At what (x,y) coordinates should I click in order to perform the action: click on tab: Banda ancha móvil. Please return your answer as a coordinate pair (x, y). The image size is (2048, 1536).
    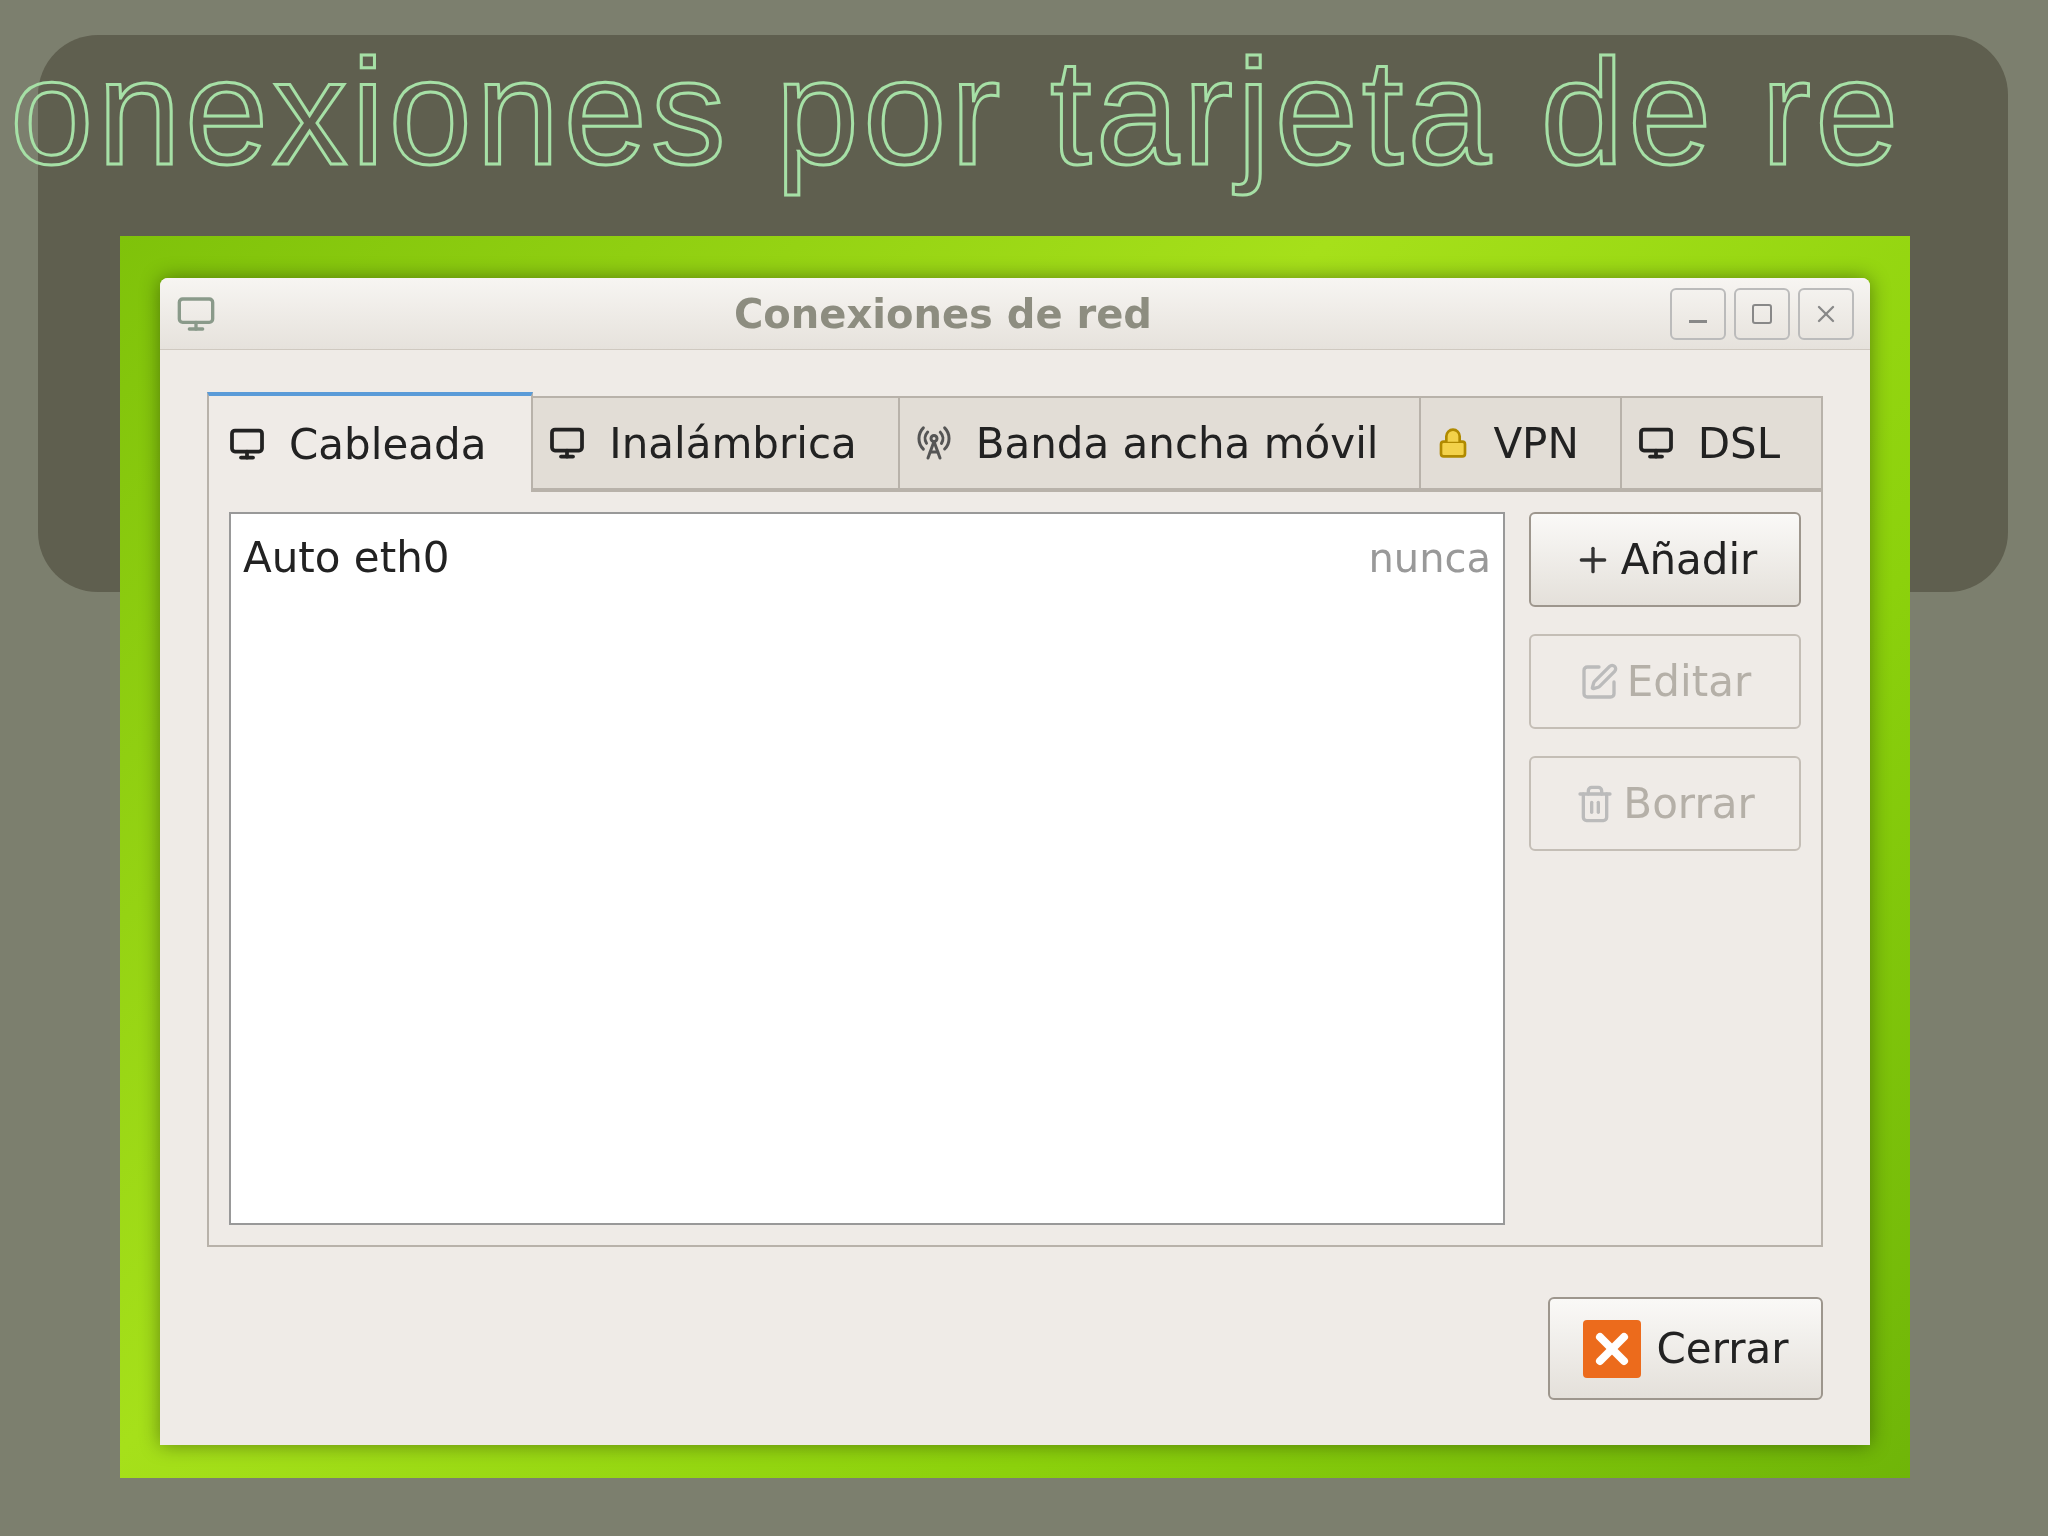
    Looking at the image, I should click on (1160, 443).